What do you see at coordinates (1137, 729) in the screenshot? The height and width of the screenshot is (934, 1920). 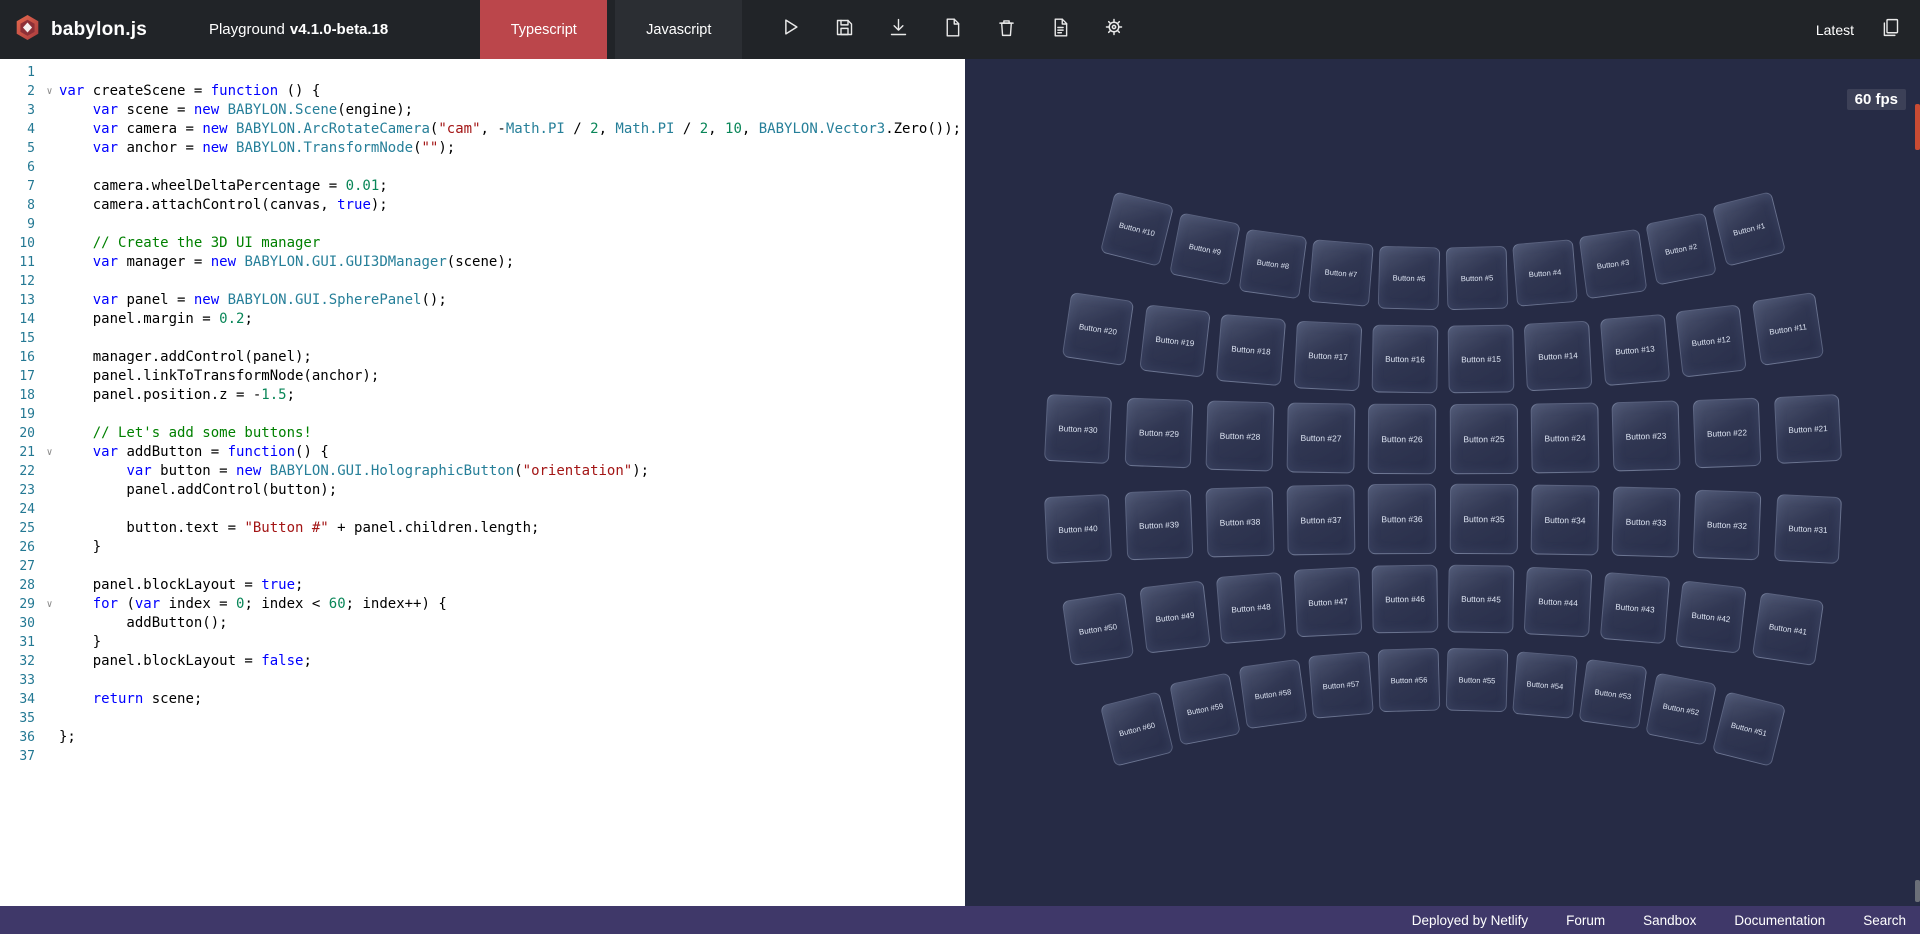 I see `holographic-button: Button #60` at bounding box center [1137, 729].